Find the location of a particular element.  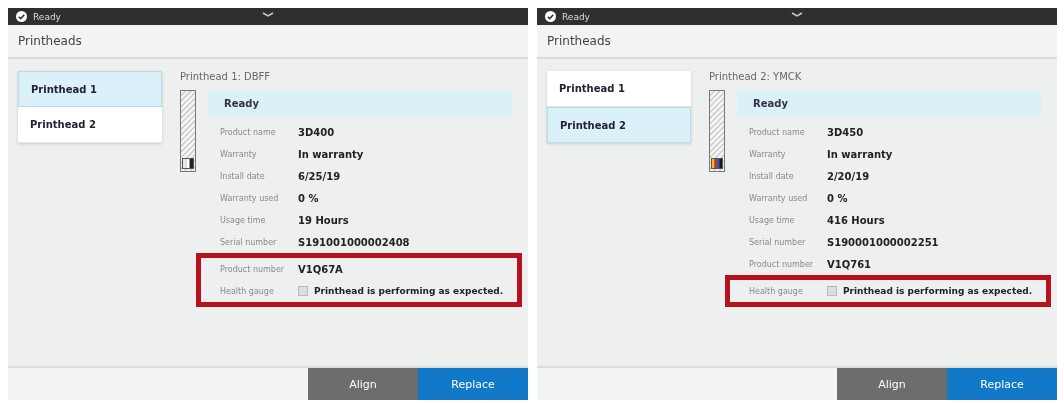

field-value: S190001000002251 is located at coordinates (883, 242).